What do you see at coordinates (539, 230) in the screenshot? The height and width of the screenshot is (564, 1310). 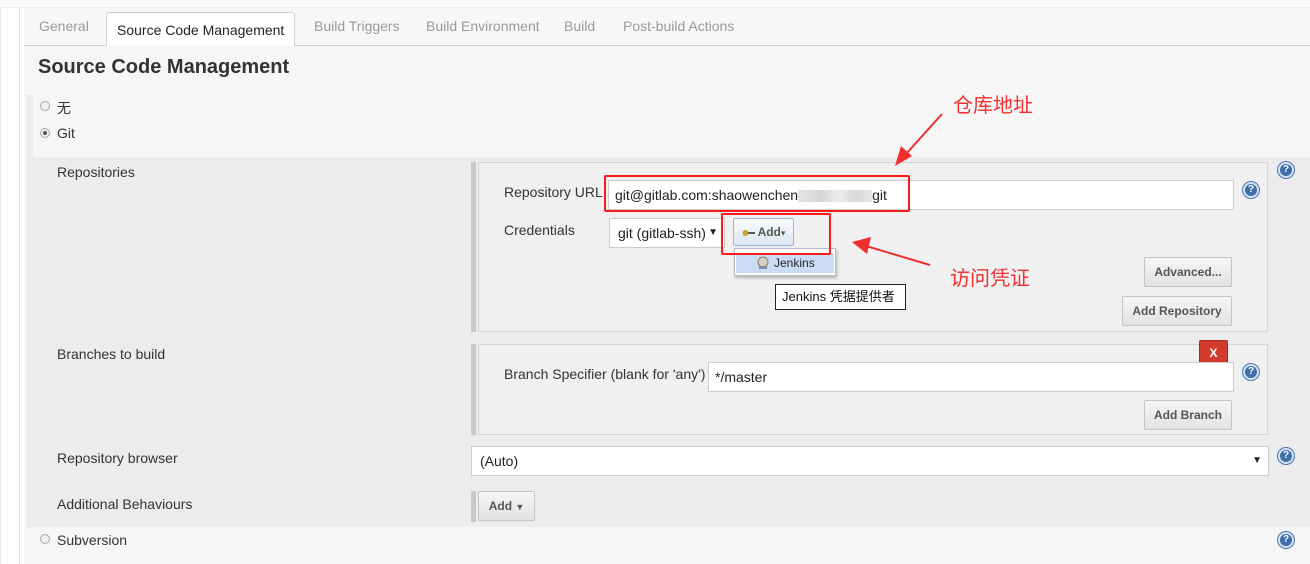 I see `credentials-label: Credentials` at bounding box center [539, 230].